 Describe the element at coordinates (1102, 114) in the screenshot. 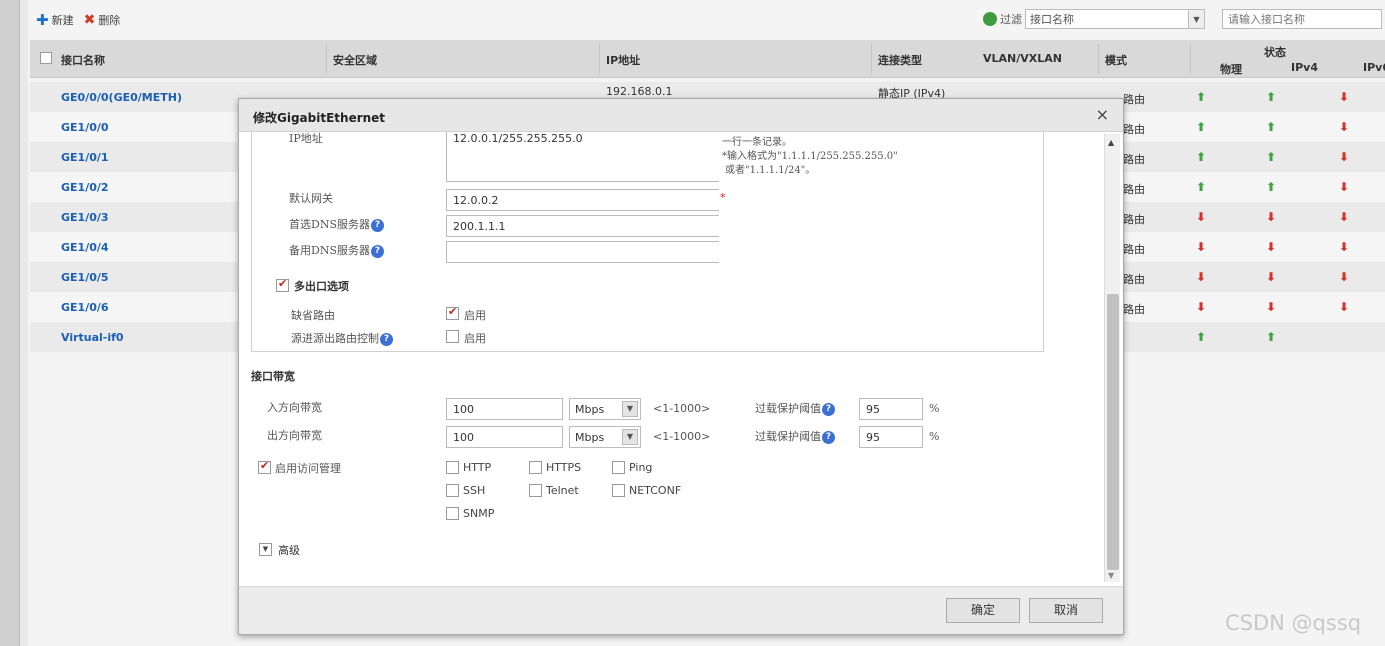

I see `close-icon: ×` at that location.